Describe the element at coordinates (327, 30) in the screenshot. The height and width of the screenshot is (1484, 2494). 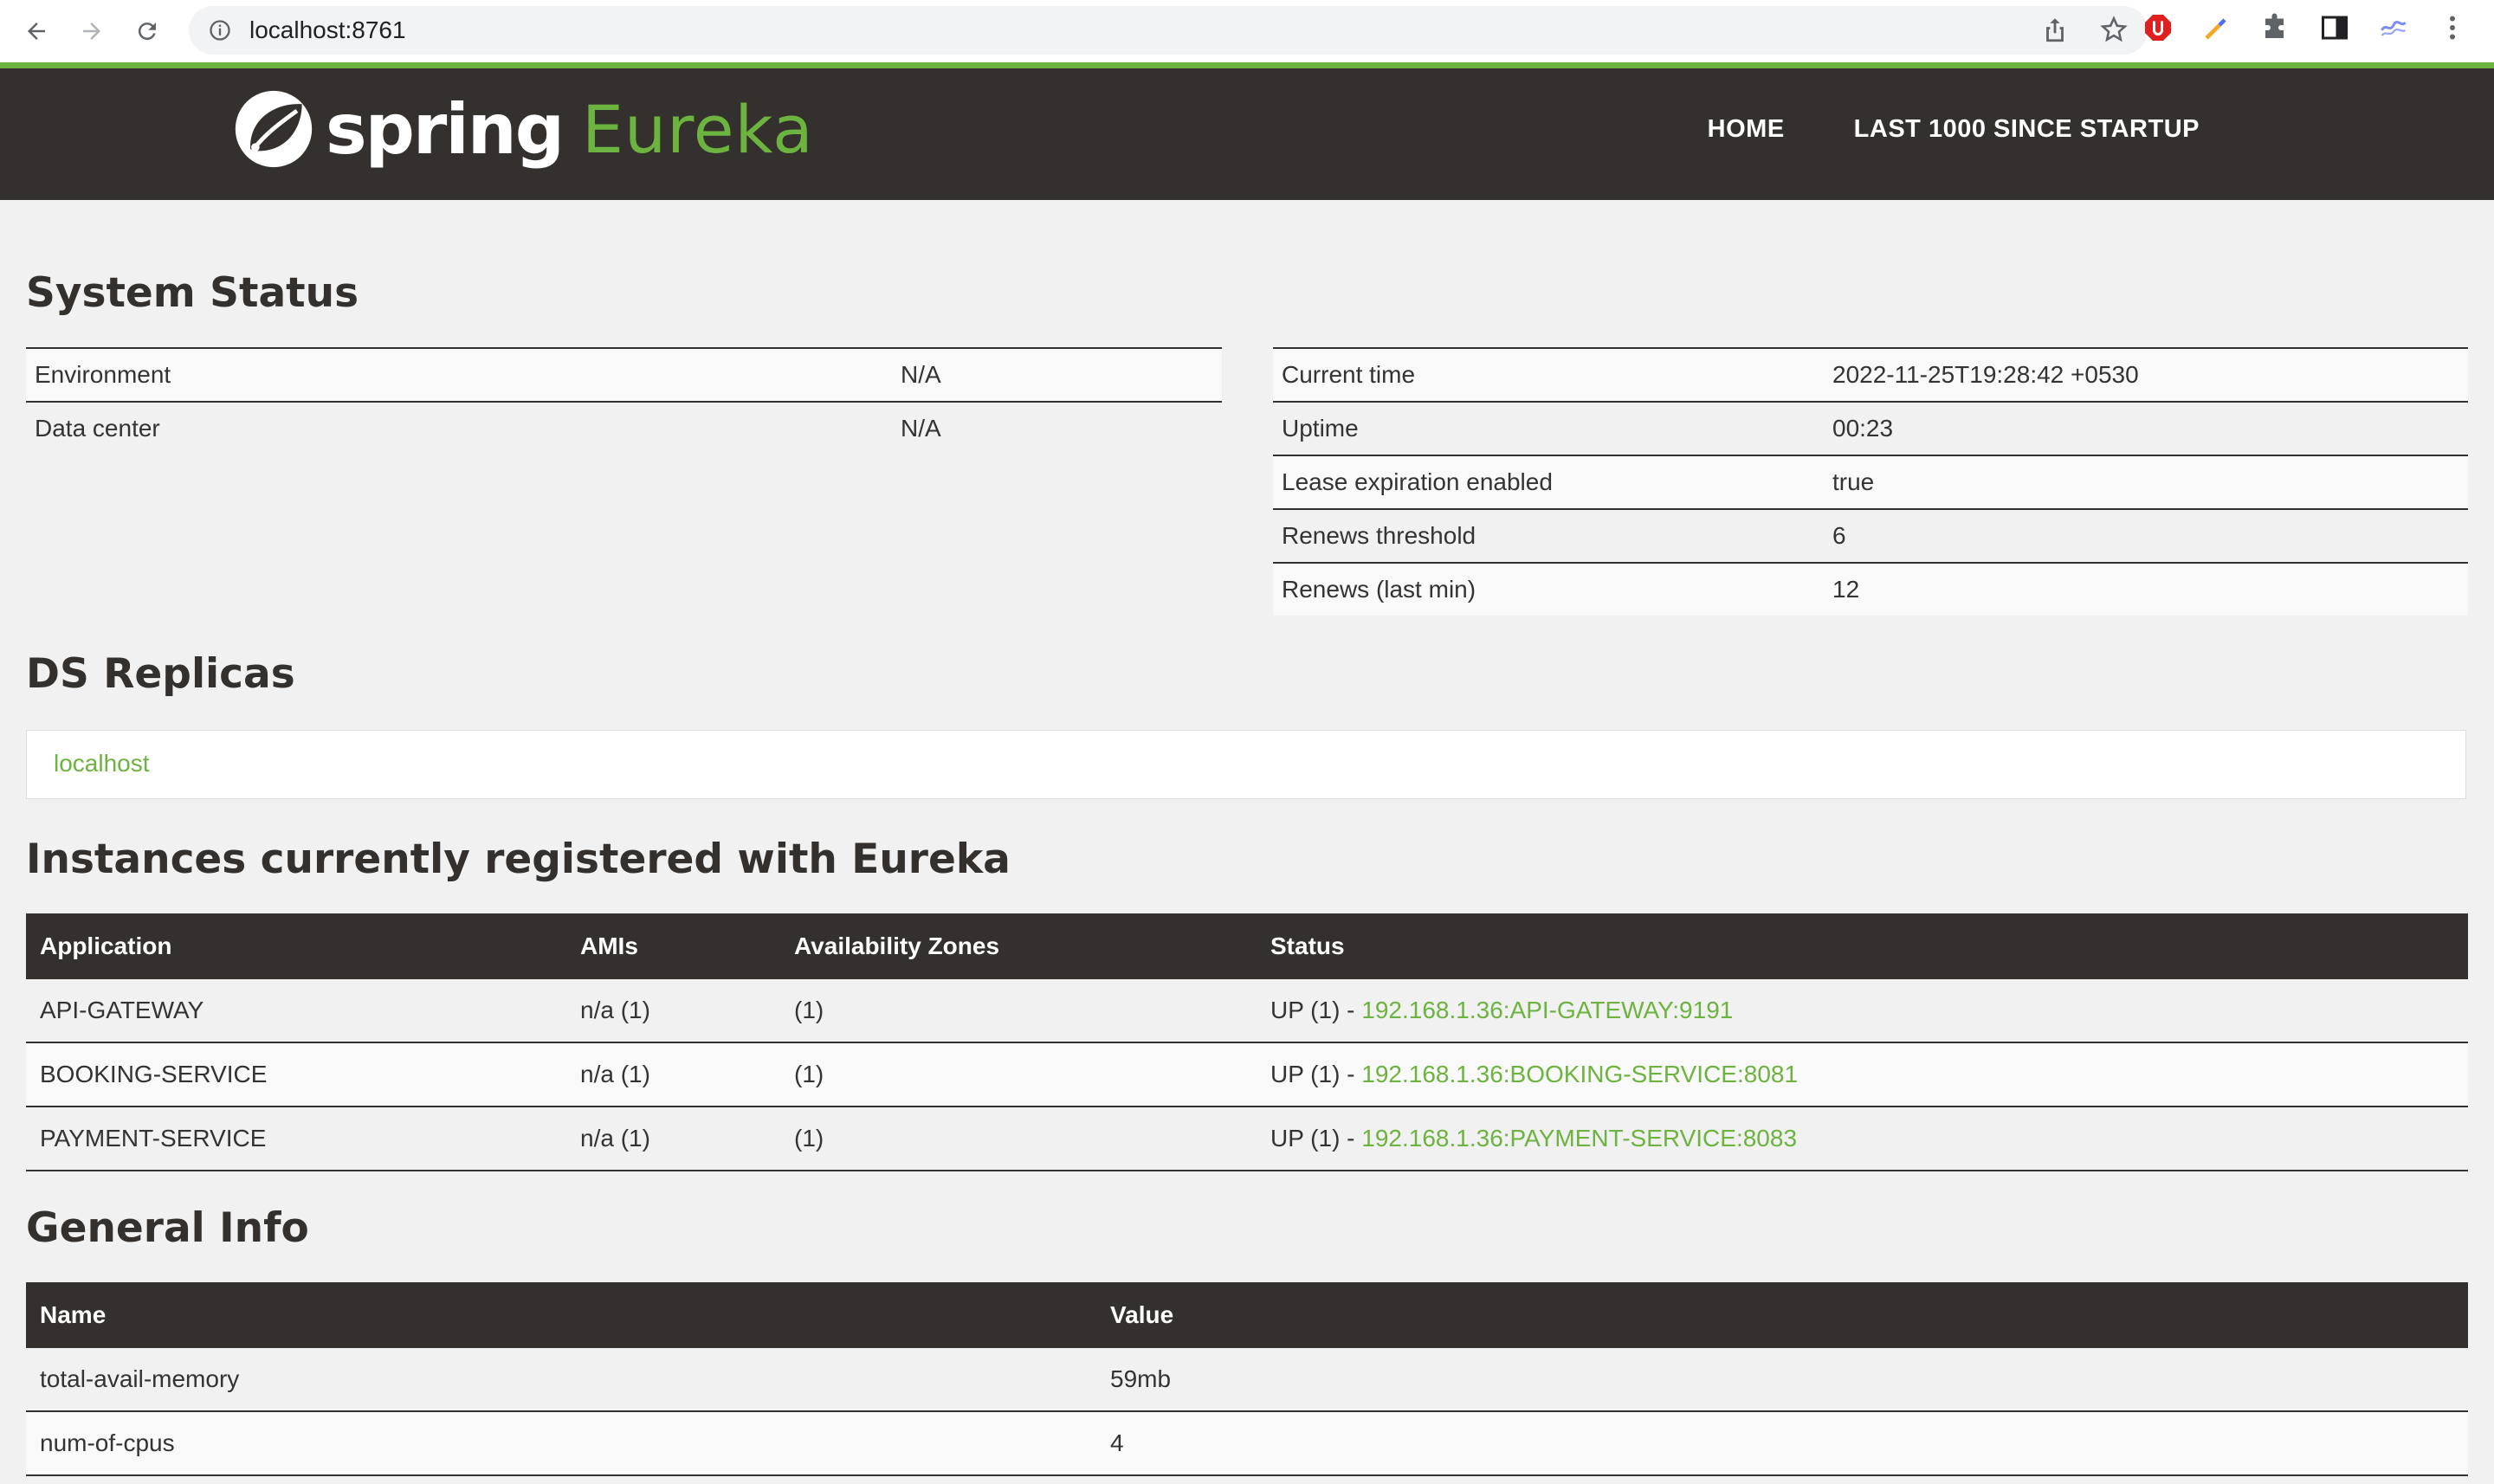
I see `url-text: localhost:8761` at that location.